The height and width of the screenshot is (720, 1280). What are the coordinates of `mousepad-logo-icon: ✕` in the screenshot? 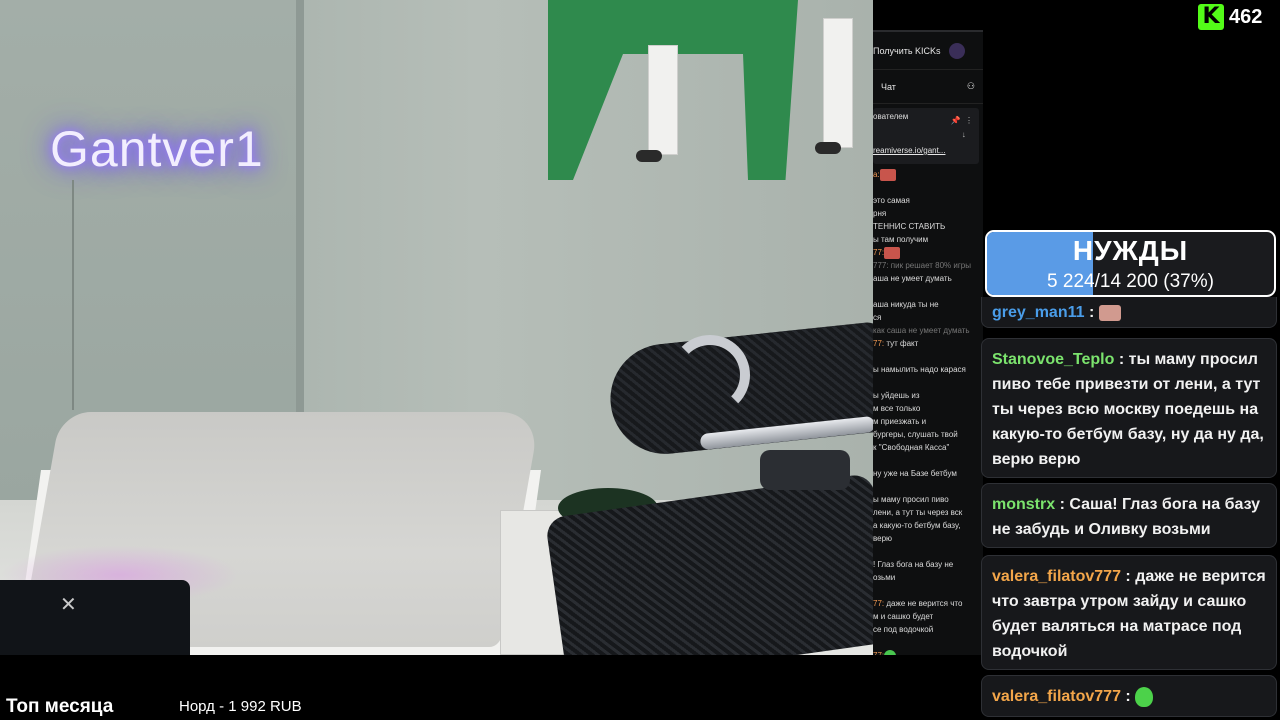 It's located at (68, 605).